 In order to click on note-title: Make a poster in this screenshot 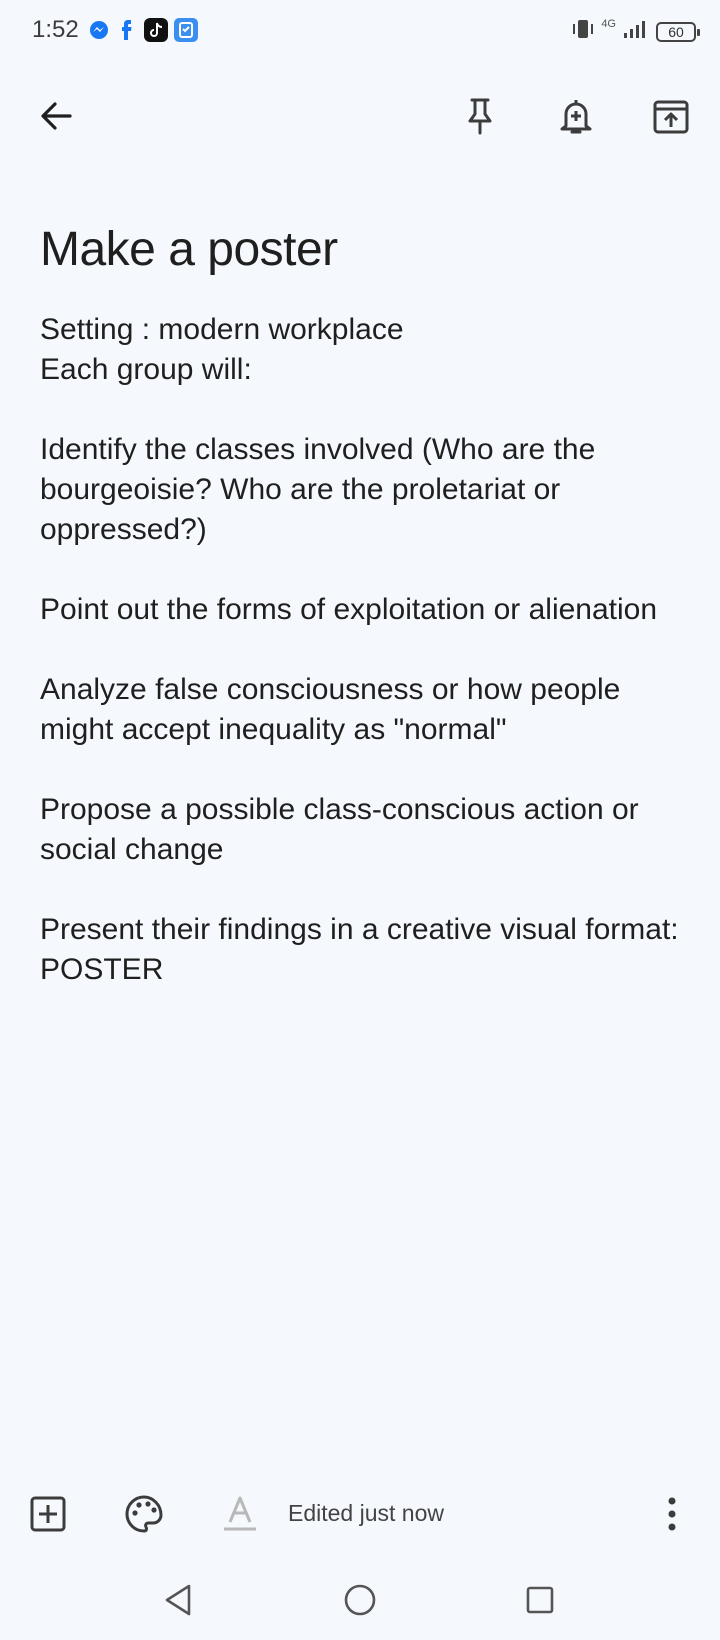, I will do `click(189, 249)`.